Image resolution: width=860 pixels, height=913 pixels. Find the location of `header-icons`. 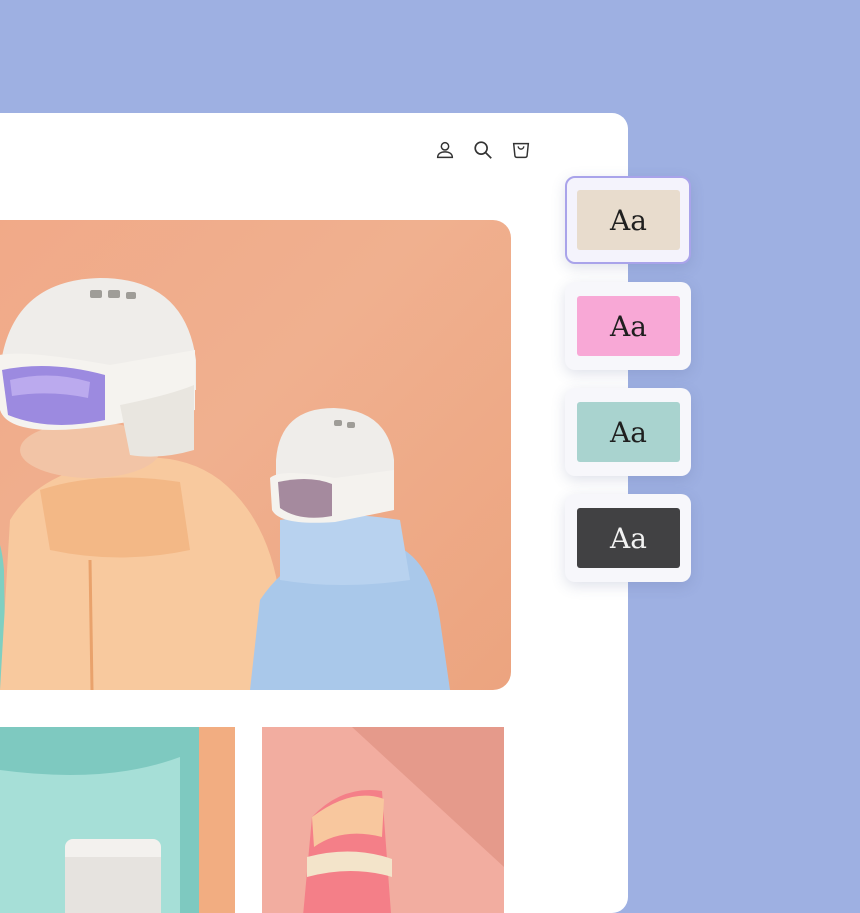

header-icons is located at coordinates (483, 150).